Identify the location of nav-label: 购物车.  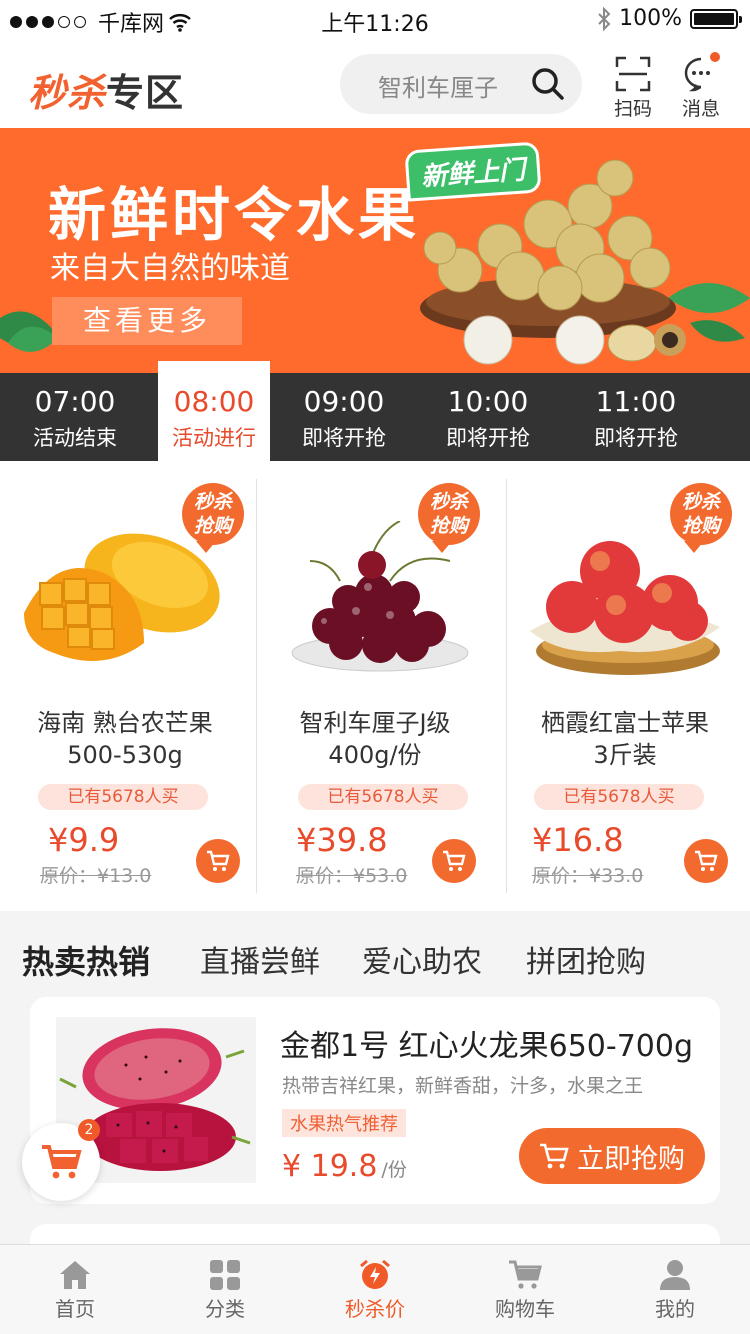
(525, 1309).